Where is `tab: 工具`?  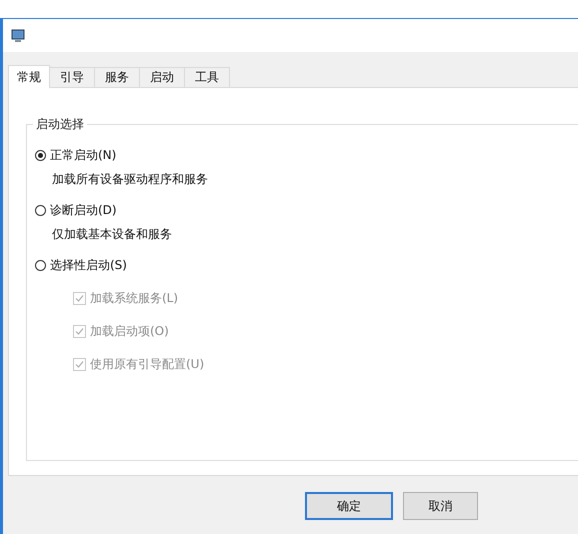
tab: 工具 is located at coordinates (207, 77).